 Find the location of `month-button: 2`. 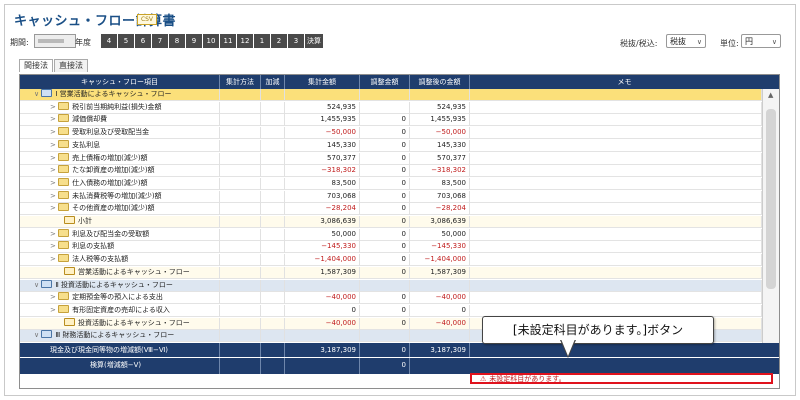

month-button: 2 is located at coordinates (279, 41).